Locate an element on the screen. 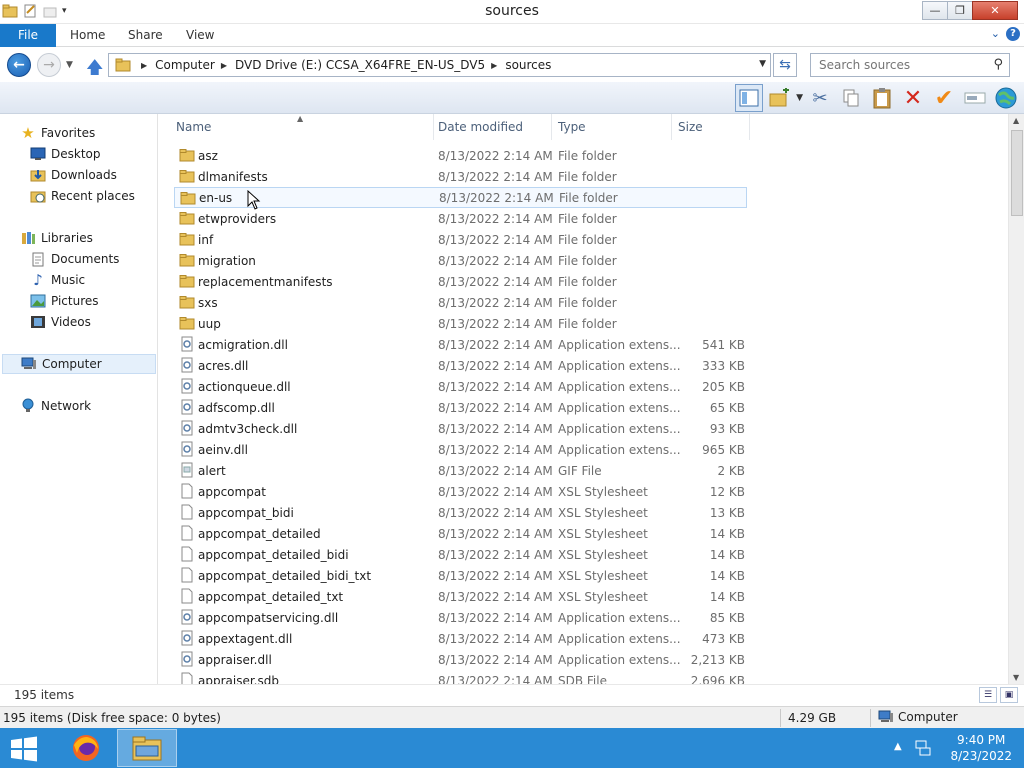  copy-button is located at coordinates (851, 98).